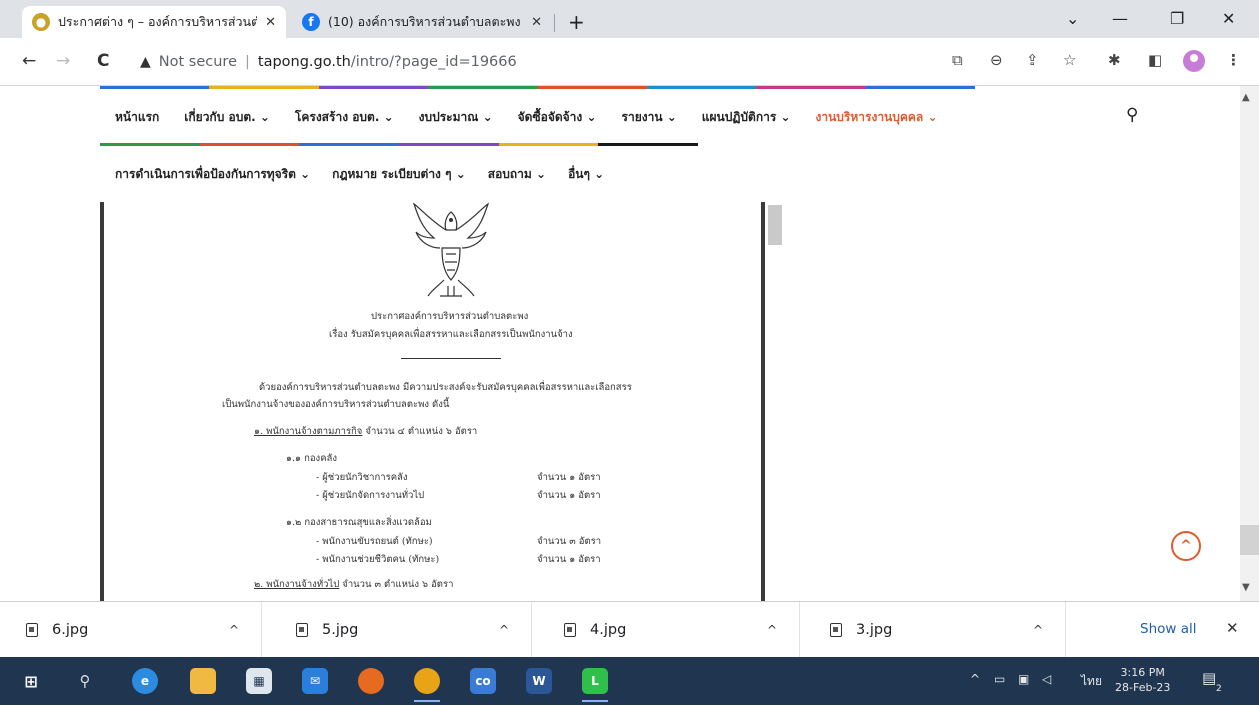  I want to click on share-icon: ⇪, so click(1032, 60).